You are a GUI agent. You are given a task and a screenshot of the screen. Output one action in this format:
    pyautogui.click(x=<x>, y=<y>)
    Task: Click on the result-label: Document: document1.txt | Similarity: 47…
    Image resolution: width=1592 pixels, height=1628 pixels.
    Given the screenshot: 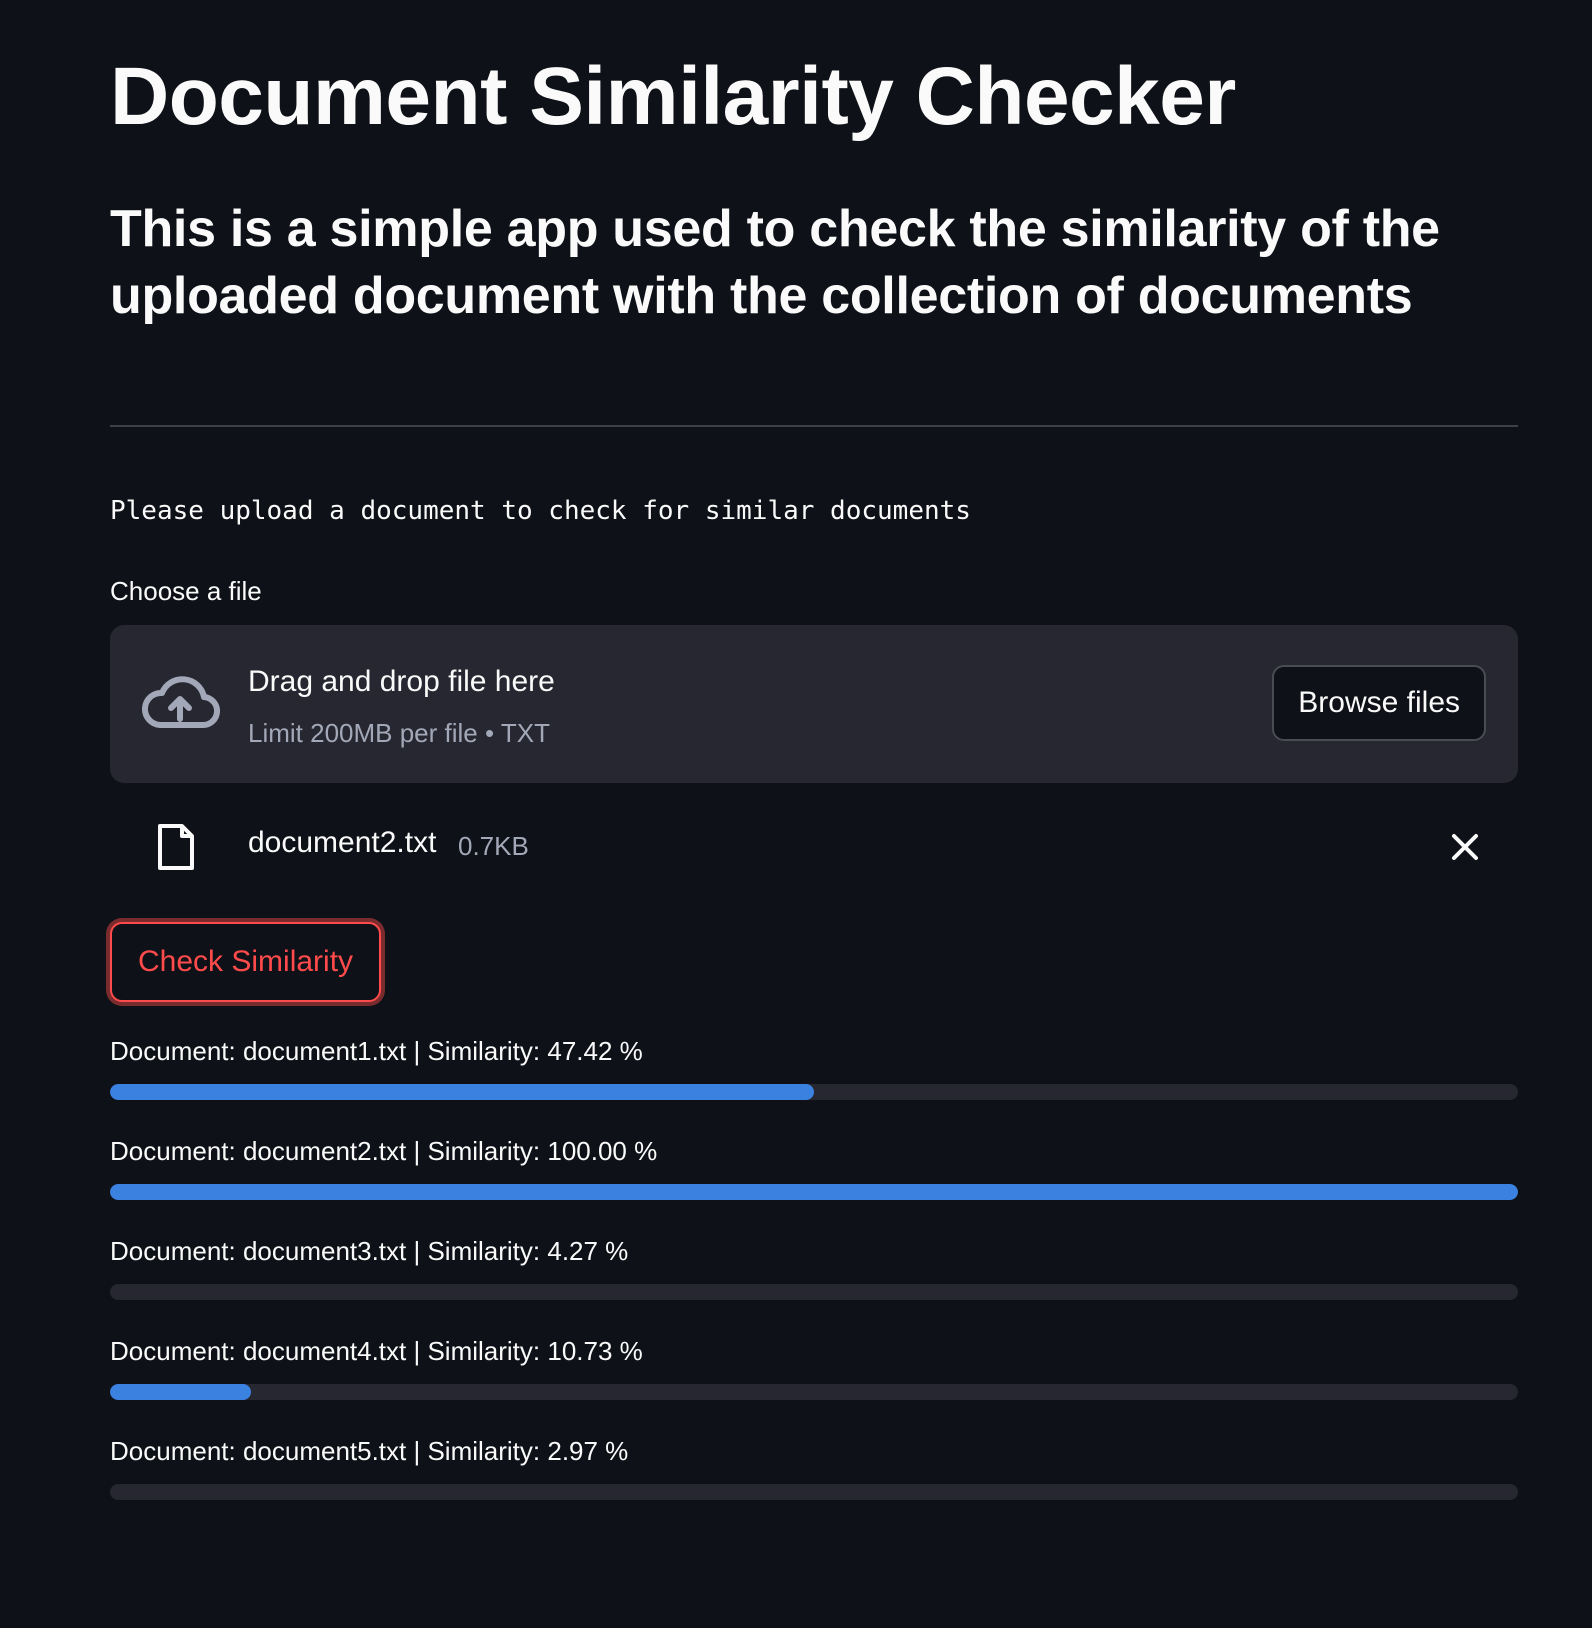 What is the action you would take?
    pyautogui.click(x=376, y=1051)
    